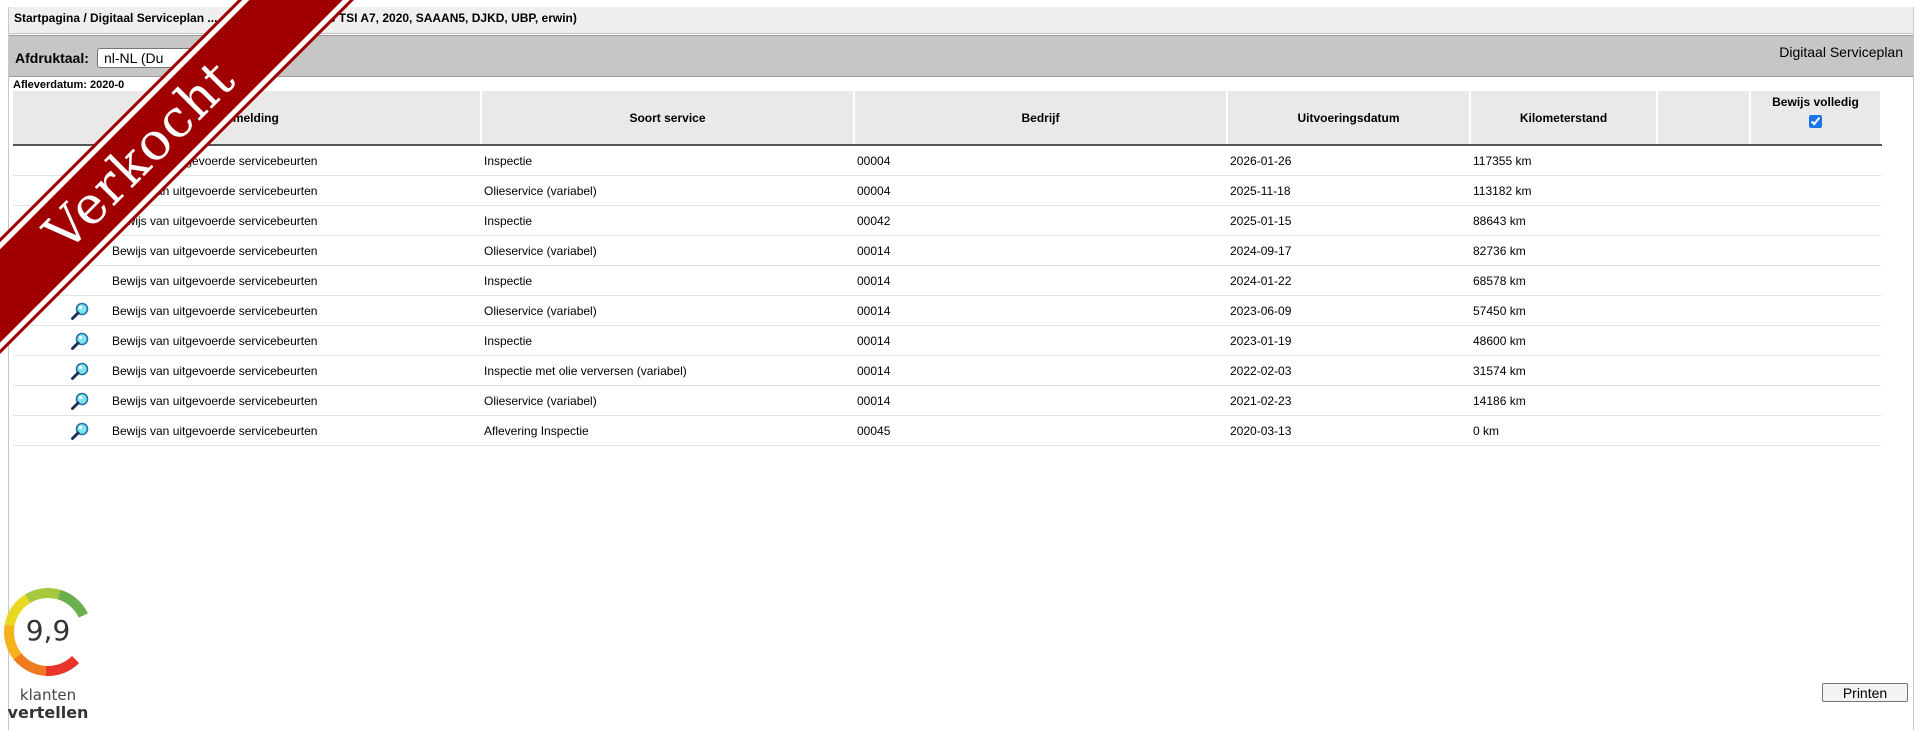 The image size is (1920, 730). What do you see at coordinates (1040, 220) in the screenshot?
I see `cell-bedrijf: 00042` at bounding box center [1040, 220].